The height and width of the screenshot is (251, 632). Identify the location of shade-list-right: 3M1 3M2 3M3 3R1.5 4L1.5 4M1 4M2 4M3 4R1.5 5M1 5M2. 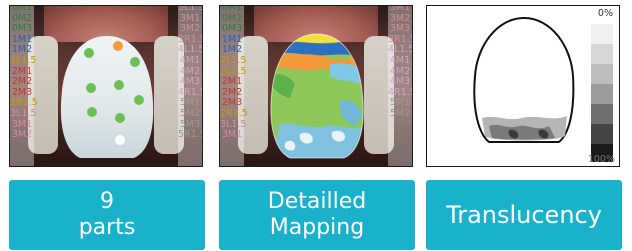
(400, 63).